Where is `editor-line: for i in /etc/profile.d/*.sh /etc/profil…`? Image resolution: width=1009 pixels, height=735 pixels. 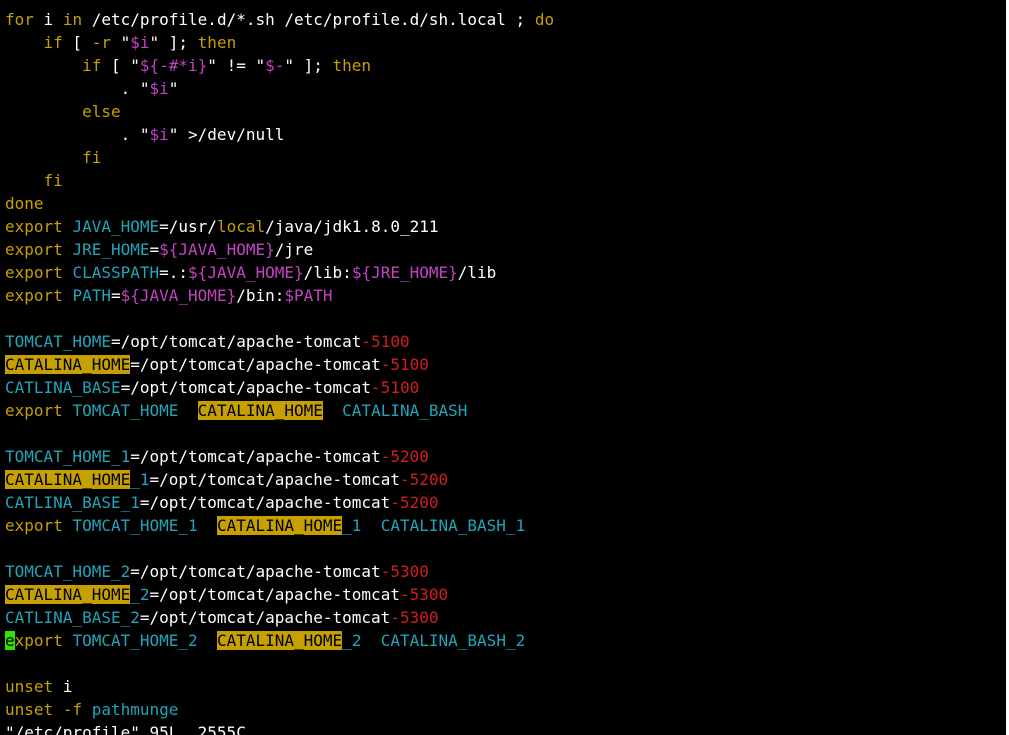
editor-line: for i in /etc/profile.d/*.sh /etc/profil… is located at coordinates (279, 19).